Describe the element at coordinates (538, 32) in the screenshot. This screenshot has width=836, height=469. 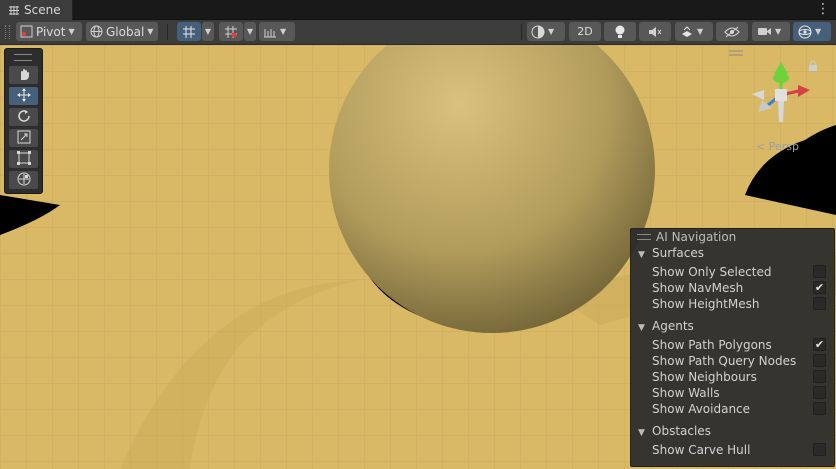
I see `shading-mode-icon` at that location.